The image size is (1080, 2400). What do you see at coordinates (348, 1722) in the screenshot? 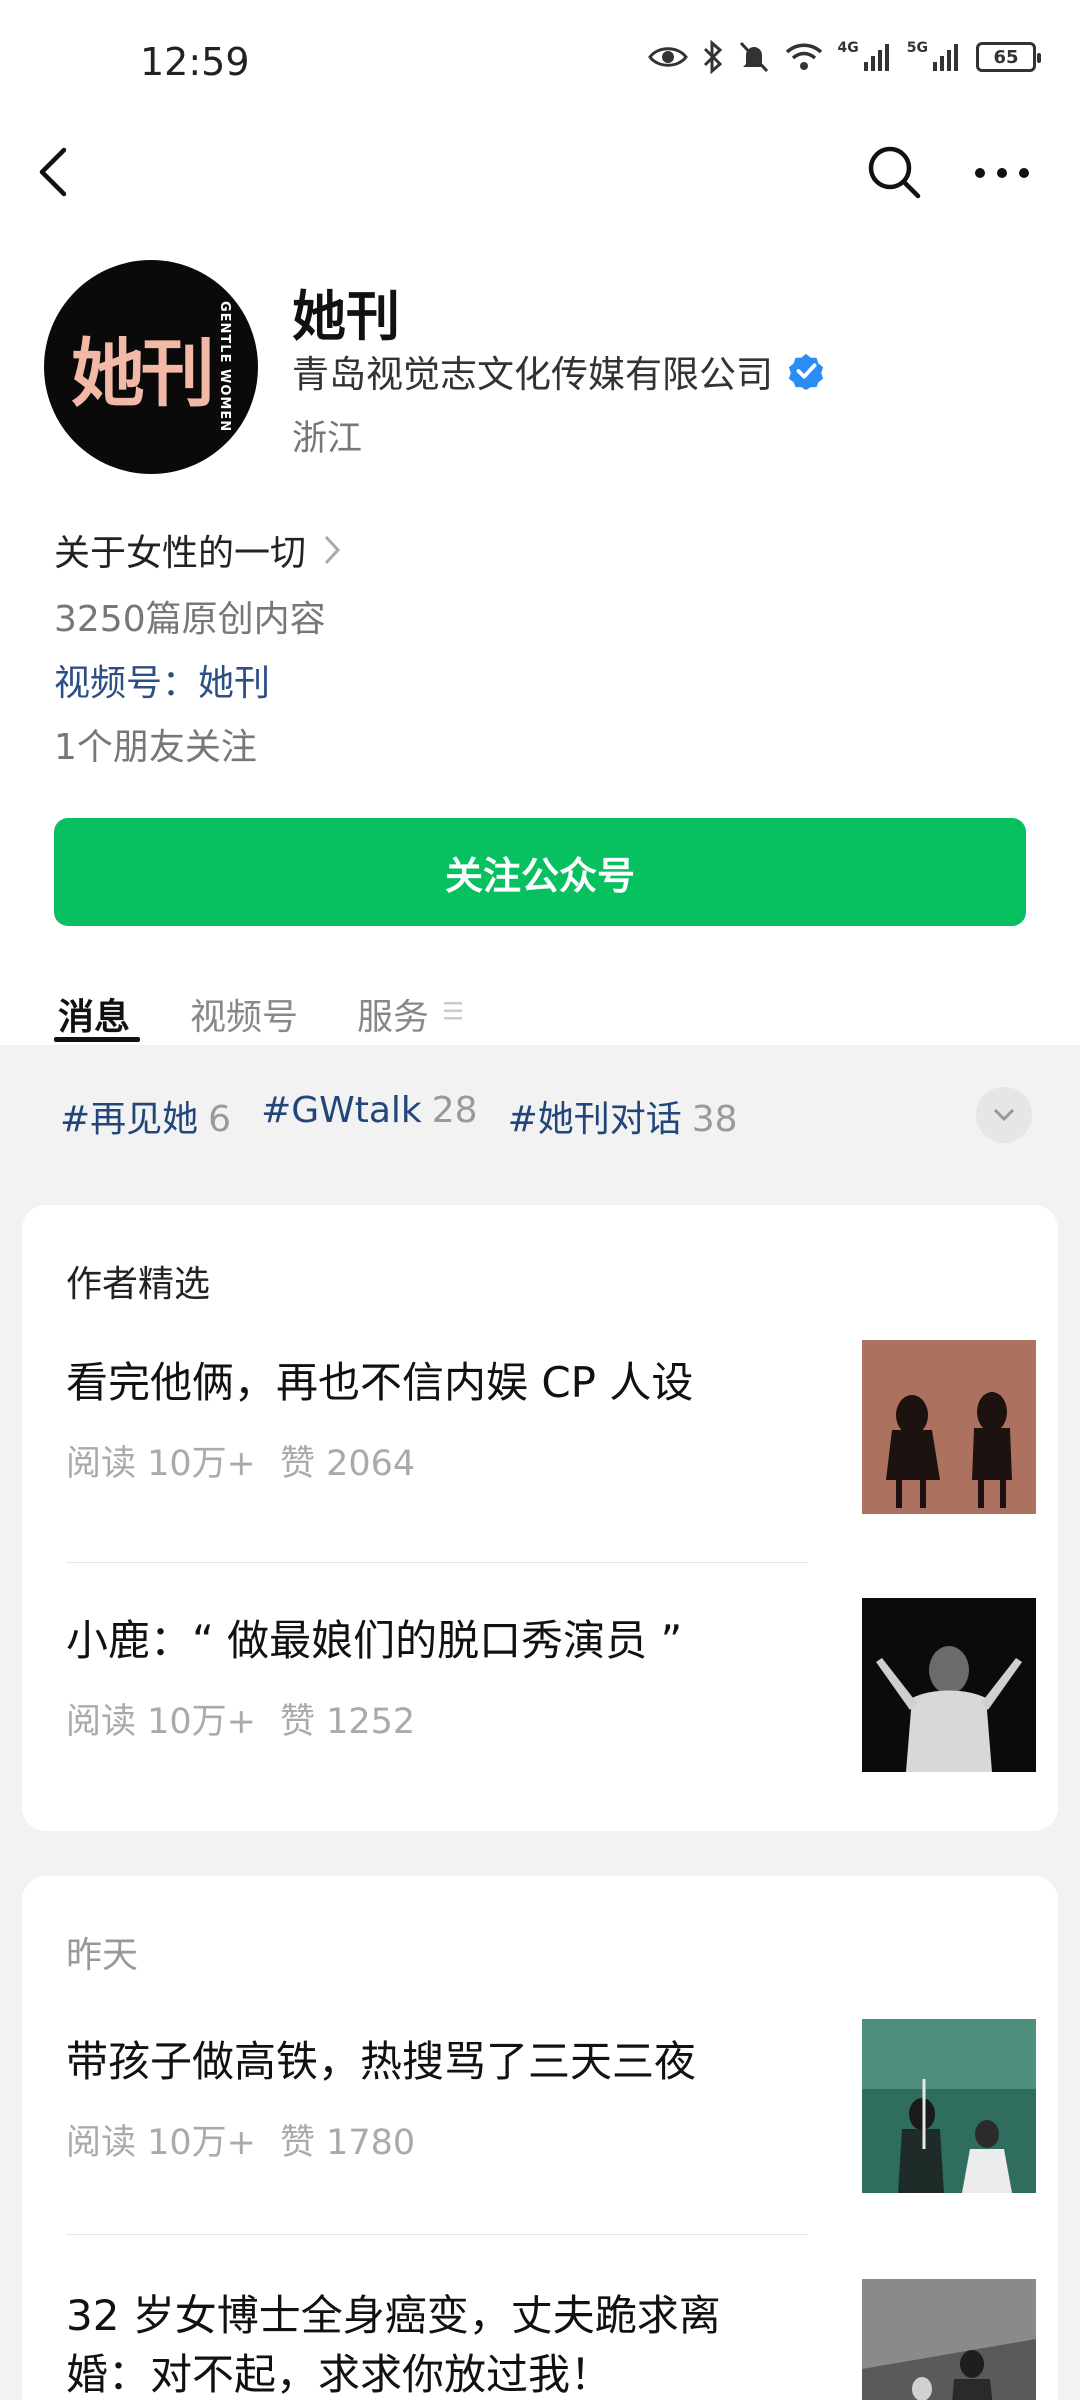
I see `article-likes: 赞 1252` at bounding box center [348, 1722].